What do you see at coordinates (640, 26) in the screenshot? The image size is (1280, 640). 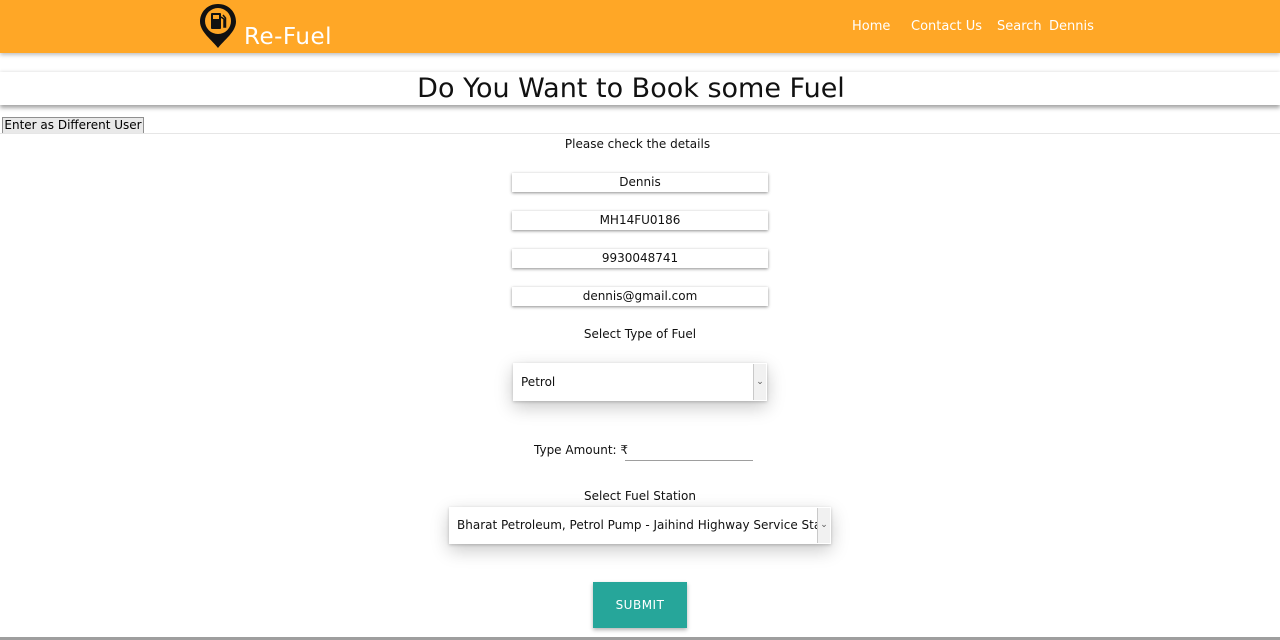 I see `top-navbar: Re-Fuel Home Contact Us Search Dennis` at bounding box center [640, 26].